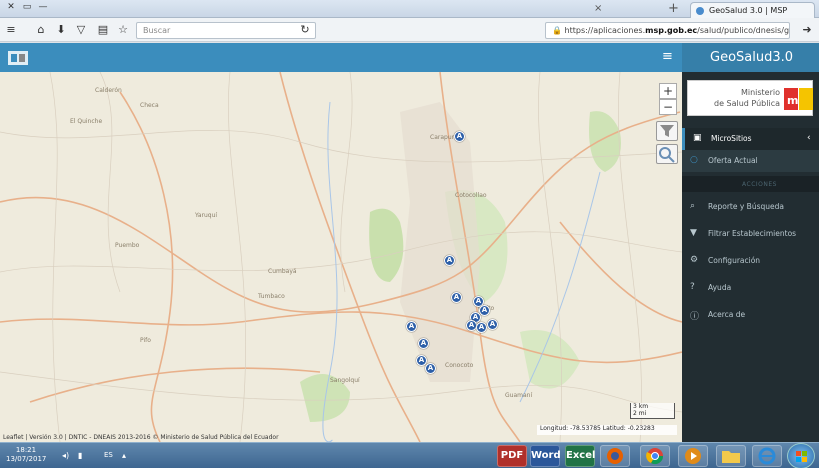 The width and height of the screenshot is (819, 468). Describe the element at coordinates (750, 98) in the screenshot. I see `ministry-logo: m Ministerio de Salud Pública` at that location.